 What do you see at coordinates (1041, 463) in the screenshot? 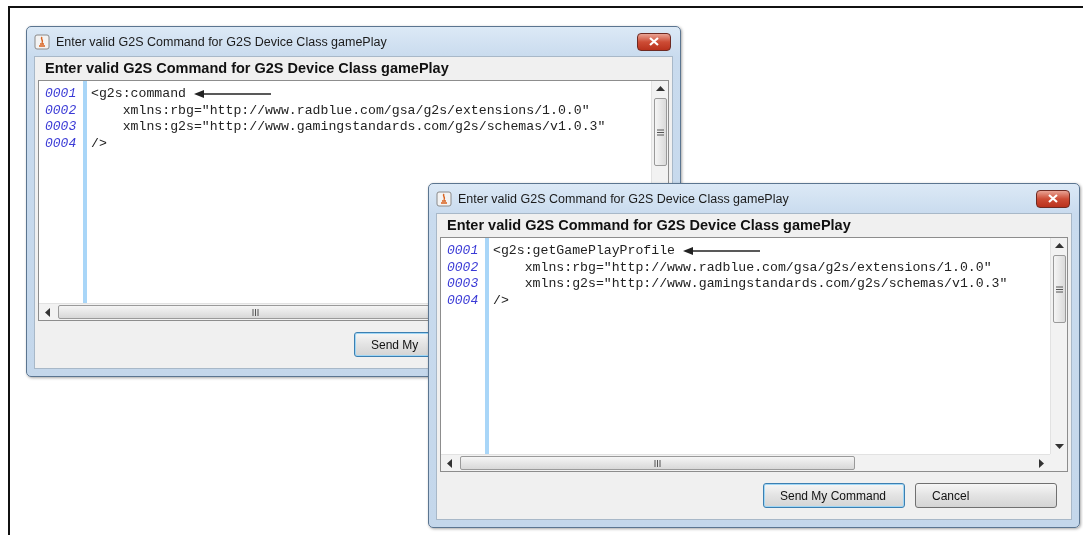
I see `scroll-right-arrow-icon` at bounding box center [1041, 463].